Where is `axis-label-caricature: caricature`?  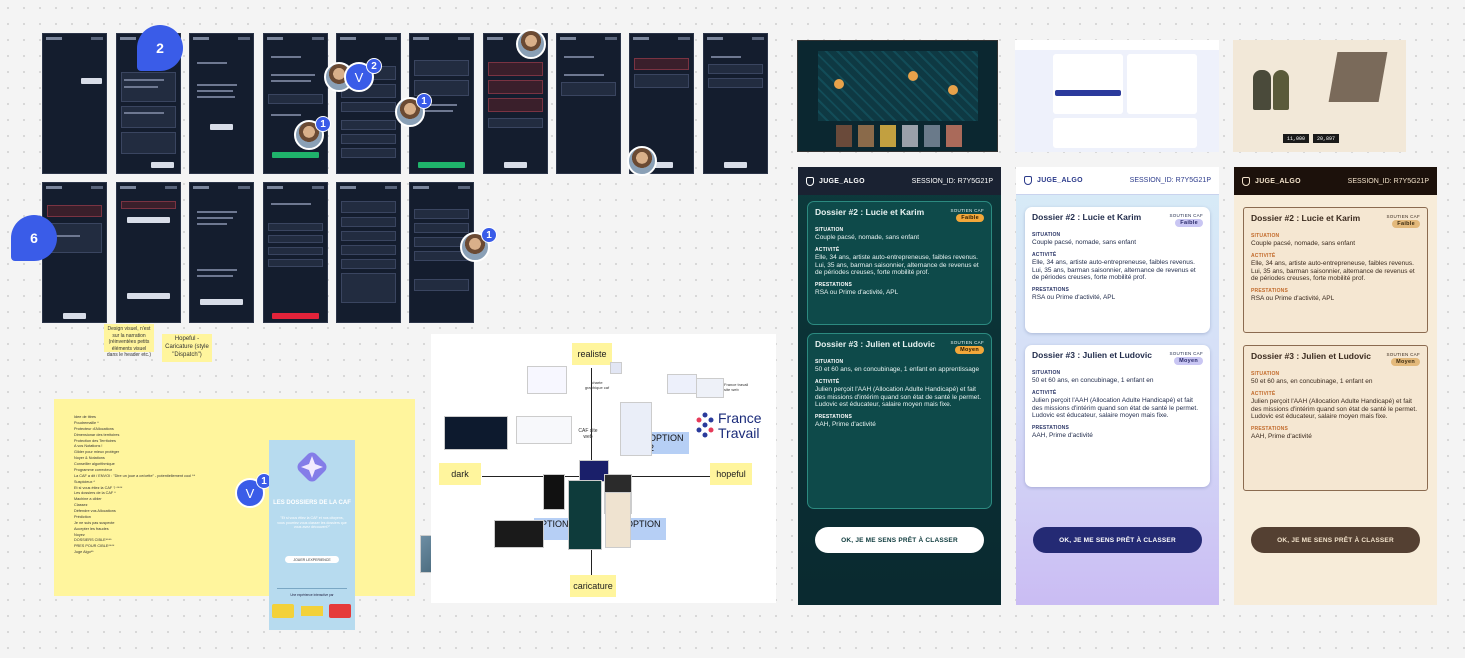
axis-label-caricature: caricature is located at coordinates (593, 586).